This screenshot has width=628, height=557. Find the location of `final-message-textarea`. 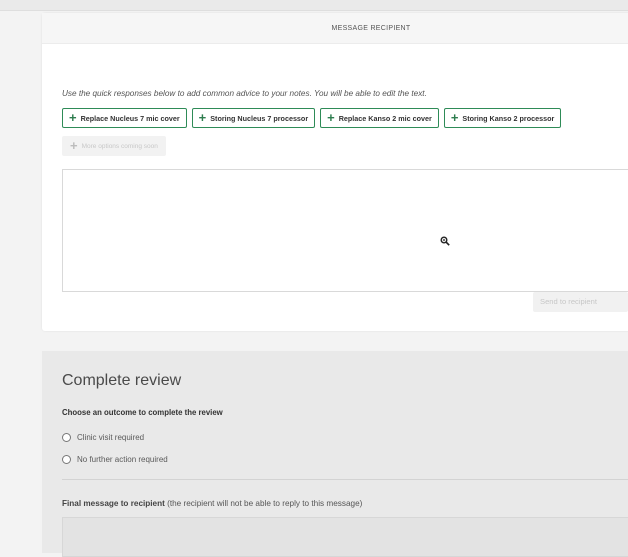

final-message-textarea is located at coordinates (345, 537).